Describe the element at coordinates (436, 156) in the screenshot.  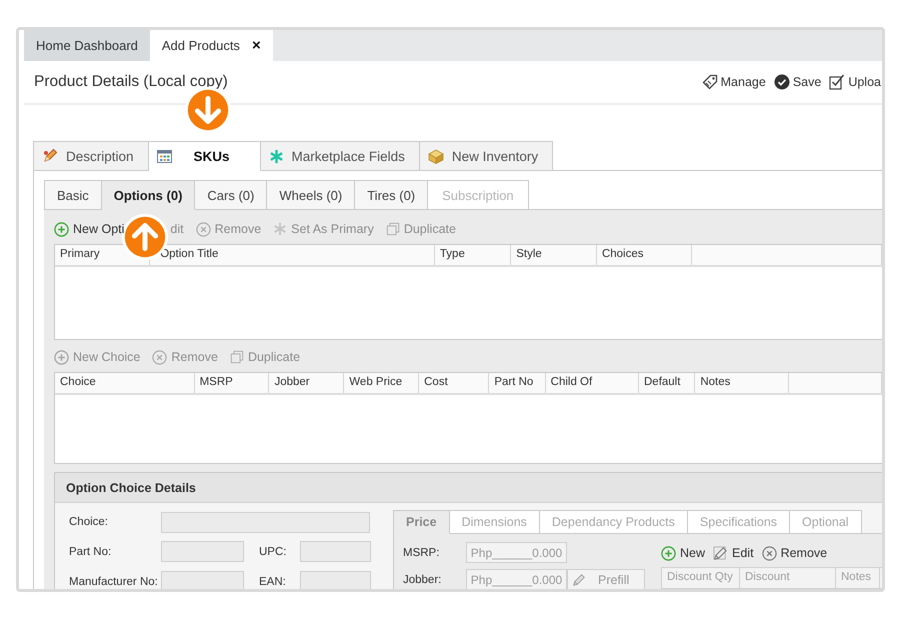
I see `box-icon` at that location.